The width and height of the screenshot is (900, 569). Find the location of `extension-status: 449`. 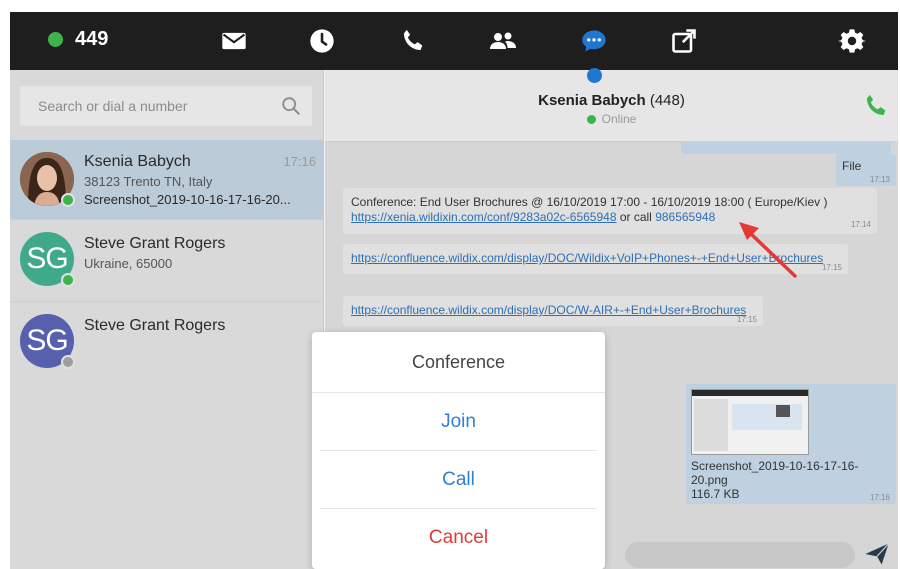

extension-status: 449 is located at coordinates (78, 39).